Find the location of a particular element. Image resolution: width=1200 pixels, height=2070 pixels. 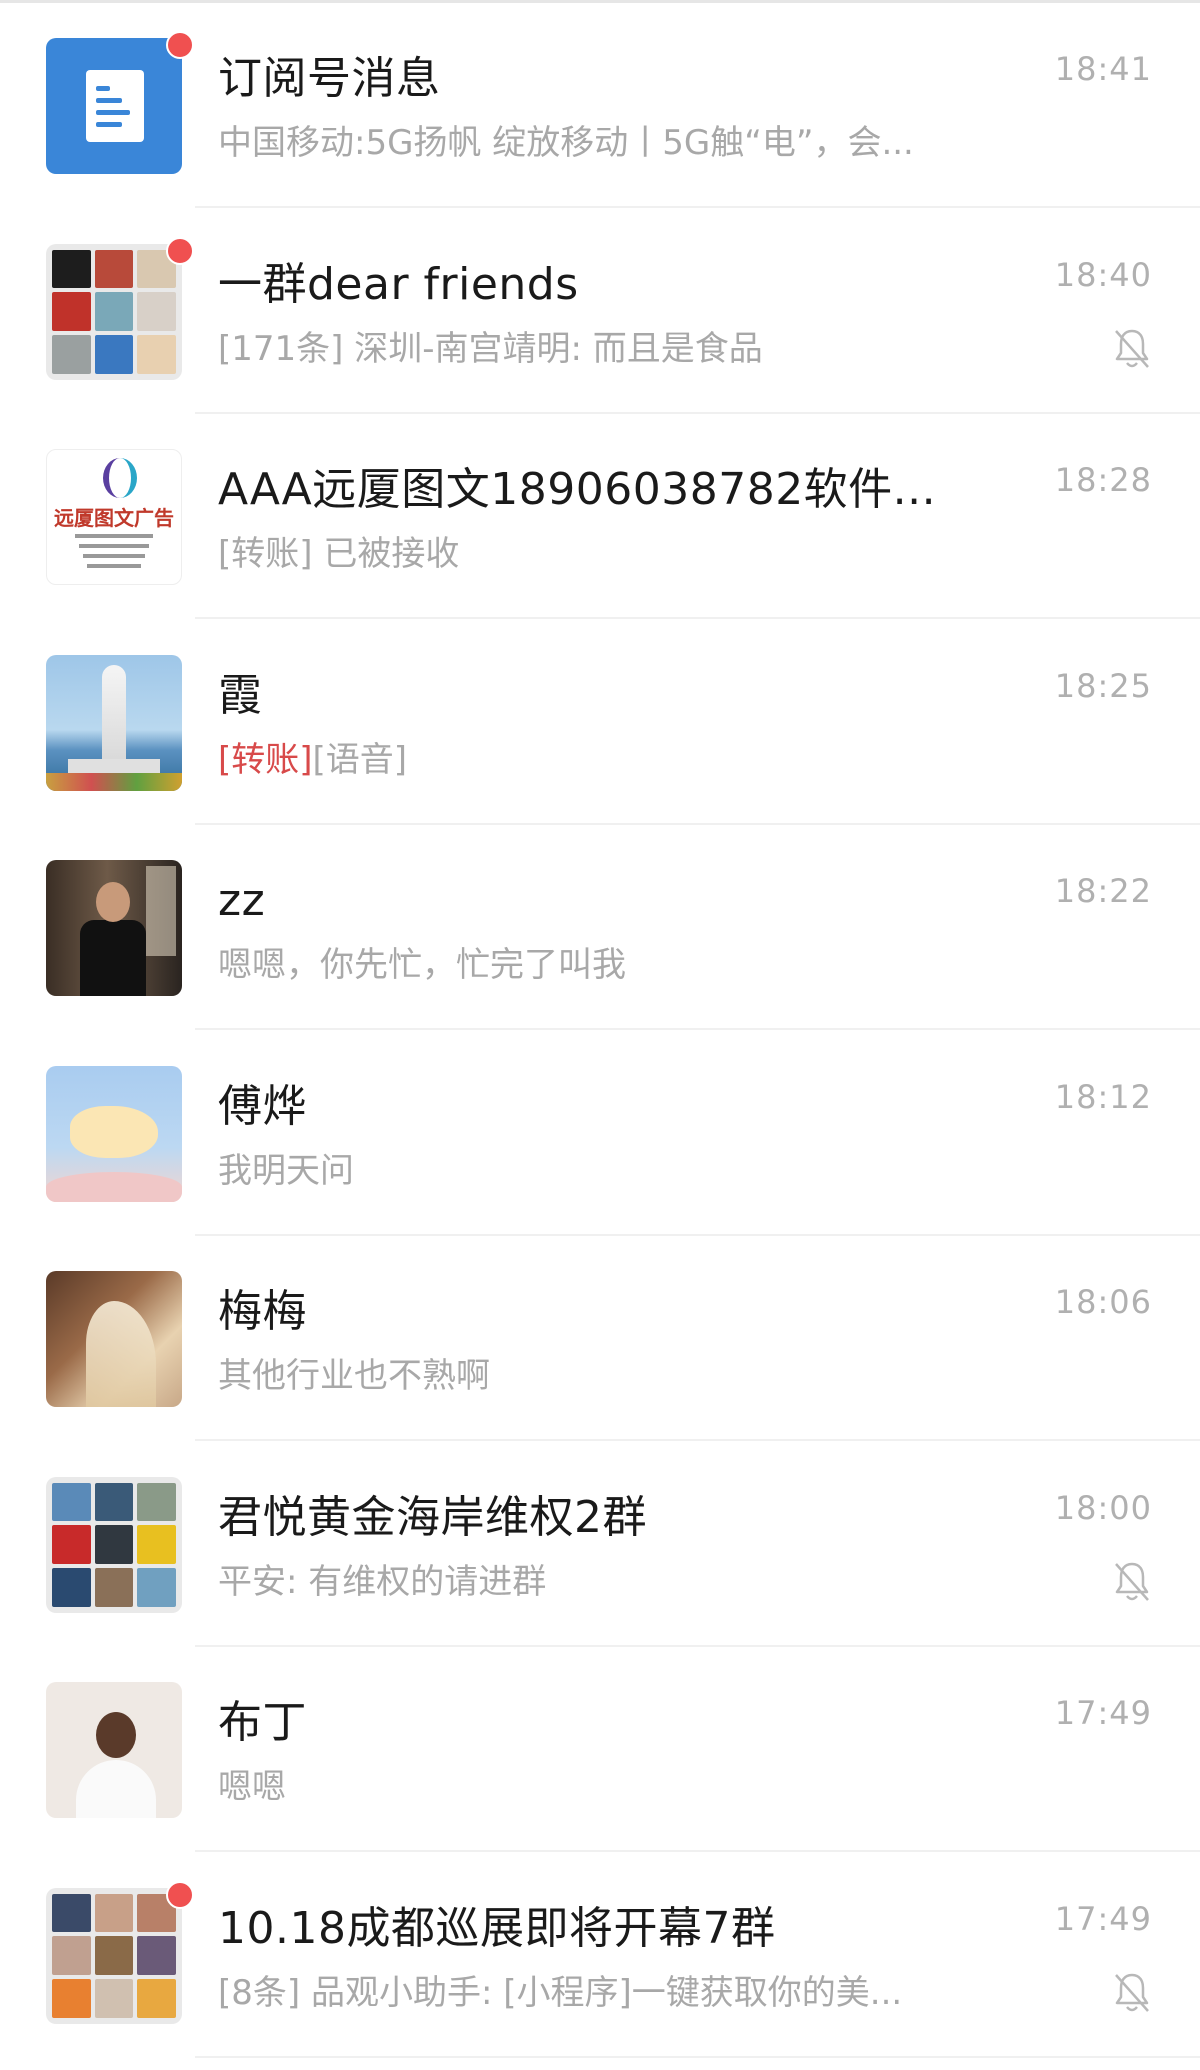

girl-photo is located at coordinates (114, 1339).